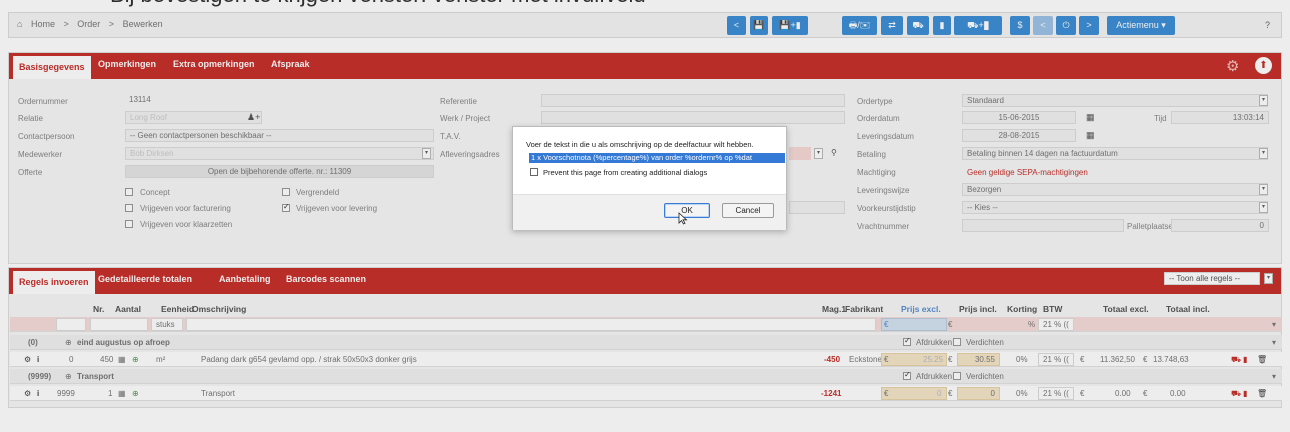 The image size is (1290, 432). I want to click on prevent-dialogs-checkbox, so click(534, 172).